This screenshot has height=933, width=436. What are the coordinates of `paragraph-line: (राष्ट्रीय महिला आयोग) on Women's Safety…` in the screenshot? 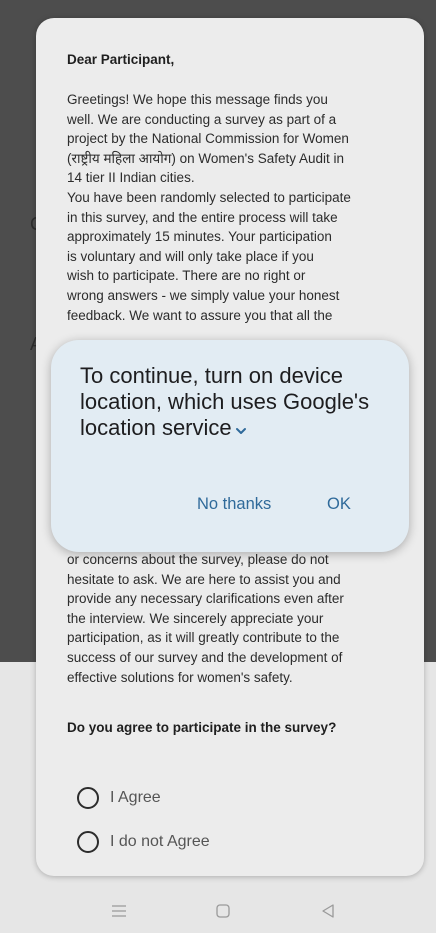 It's located at (206, 158).